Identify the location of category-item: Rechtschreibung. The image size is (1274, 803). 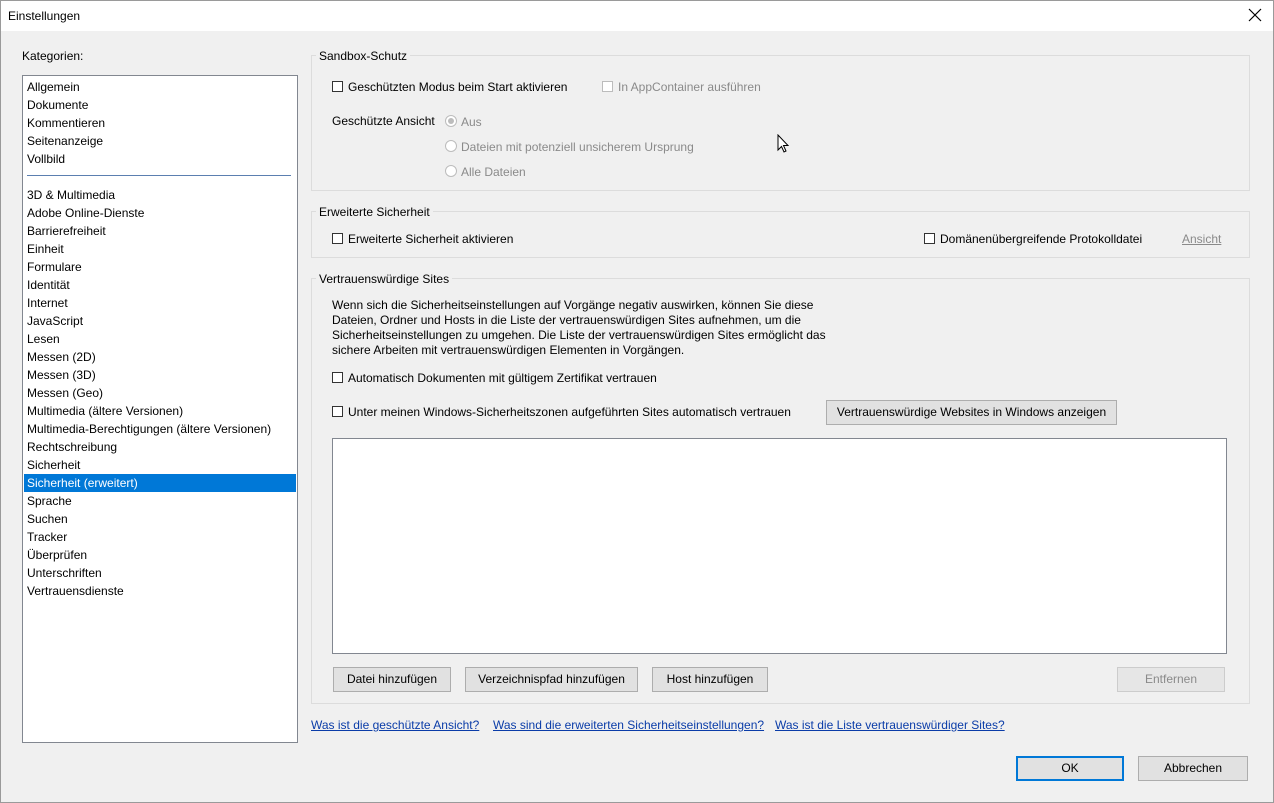
(160, 447).